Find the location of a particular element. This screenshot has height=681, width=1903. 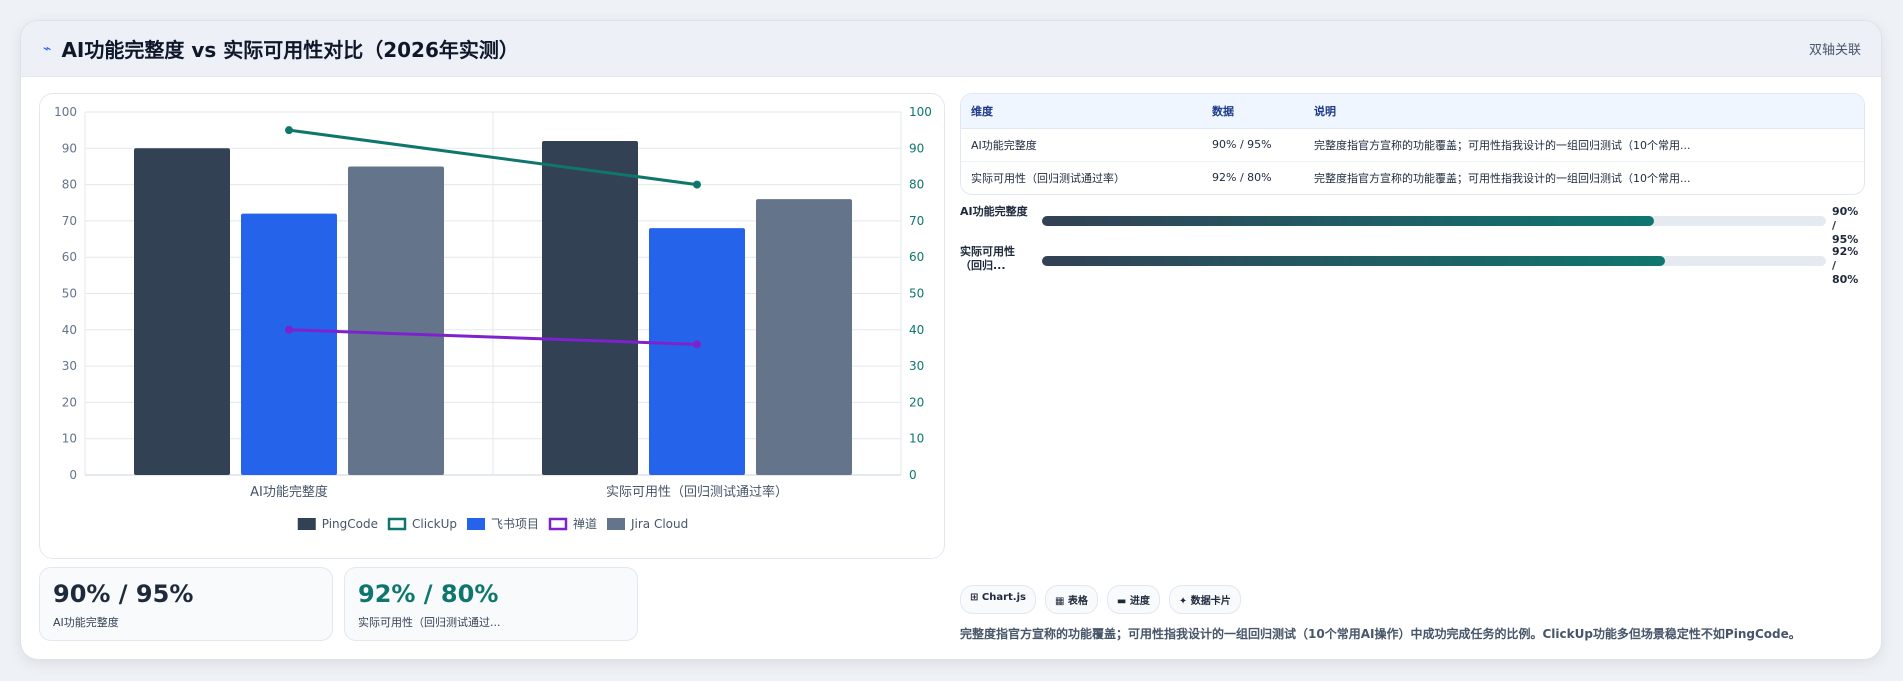

progress-row-usability: 实际可用性（回归... 92% / 80% is located at coordinates (1412, 265).